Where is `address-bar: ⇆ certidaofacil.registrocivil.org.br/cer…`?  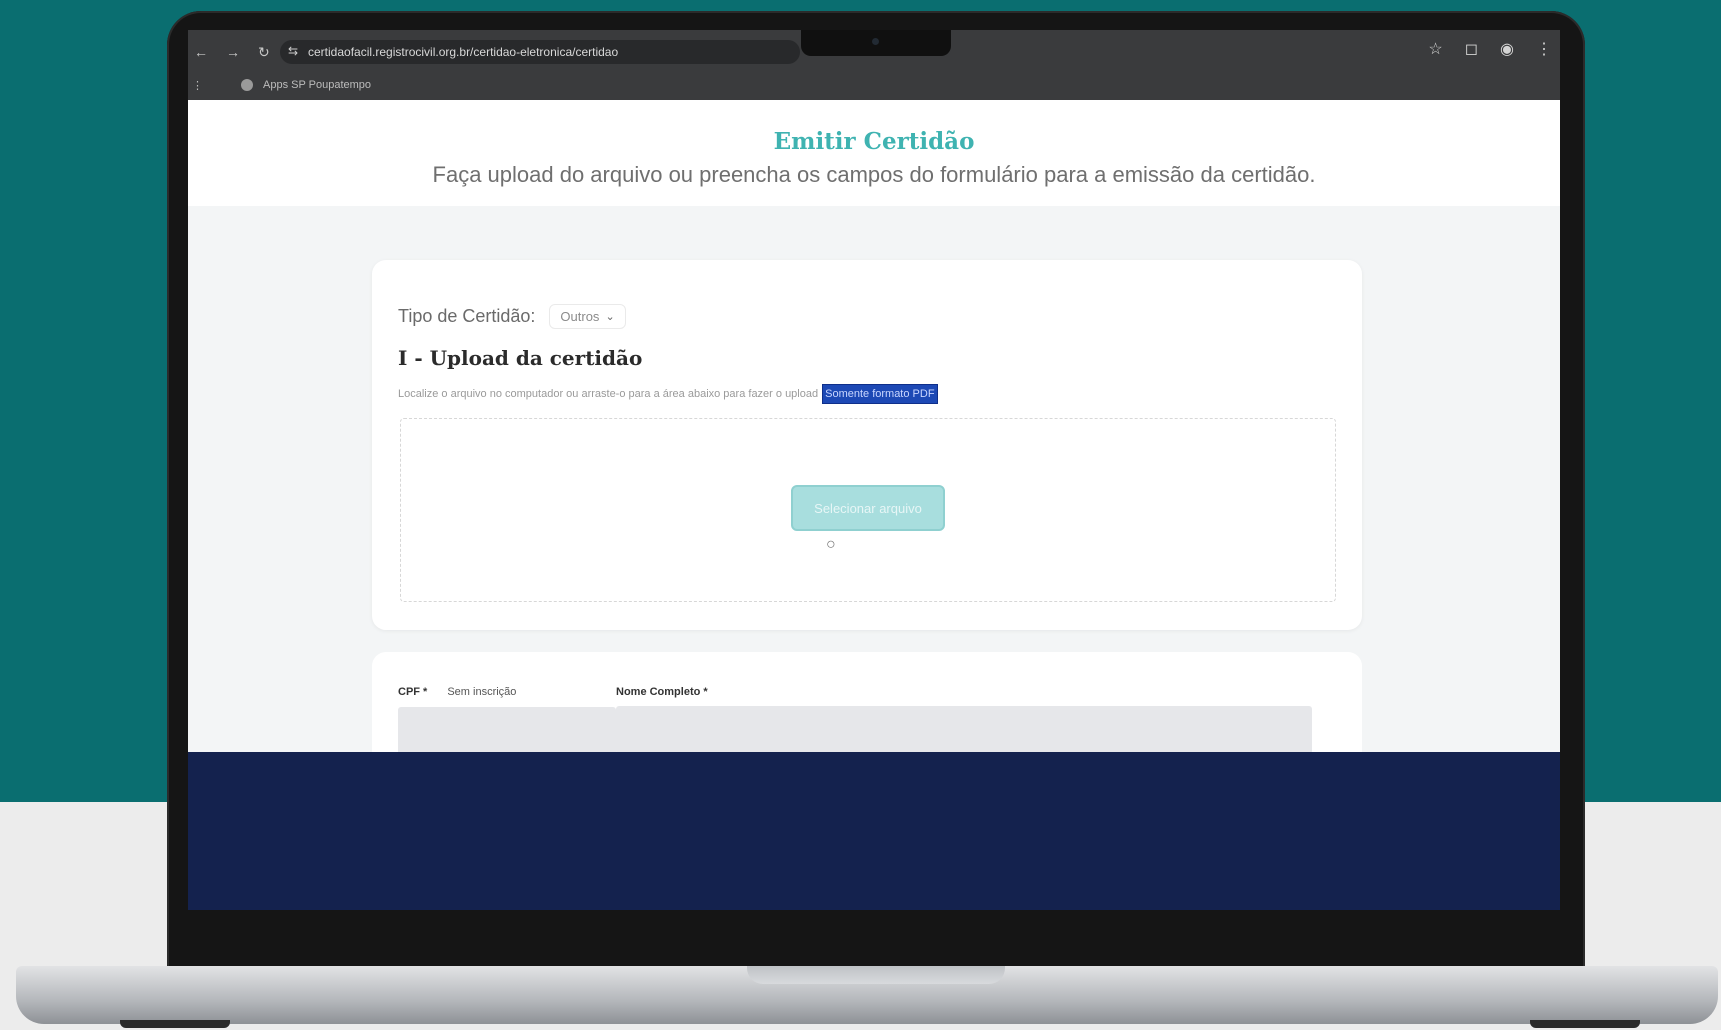 address-bar: ⇆ certidaofacil.registrocivil.org.br/cer… is located at coordinates (540, 52).